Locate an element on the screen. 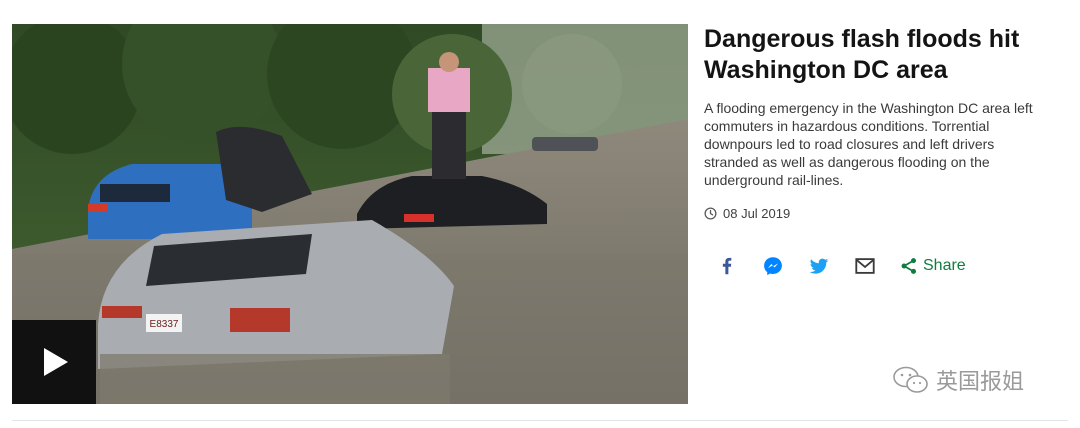 The width and height of the screenshot is (1080, 428). share-button: Share is located at coordinates (933, 266).